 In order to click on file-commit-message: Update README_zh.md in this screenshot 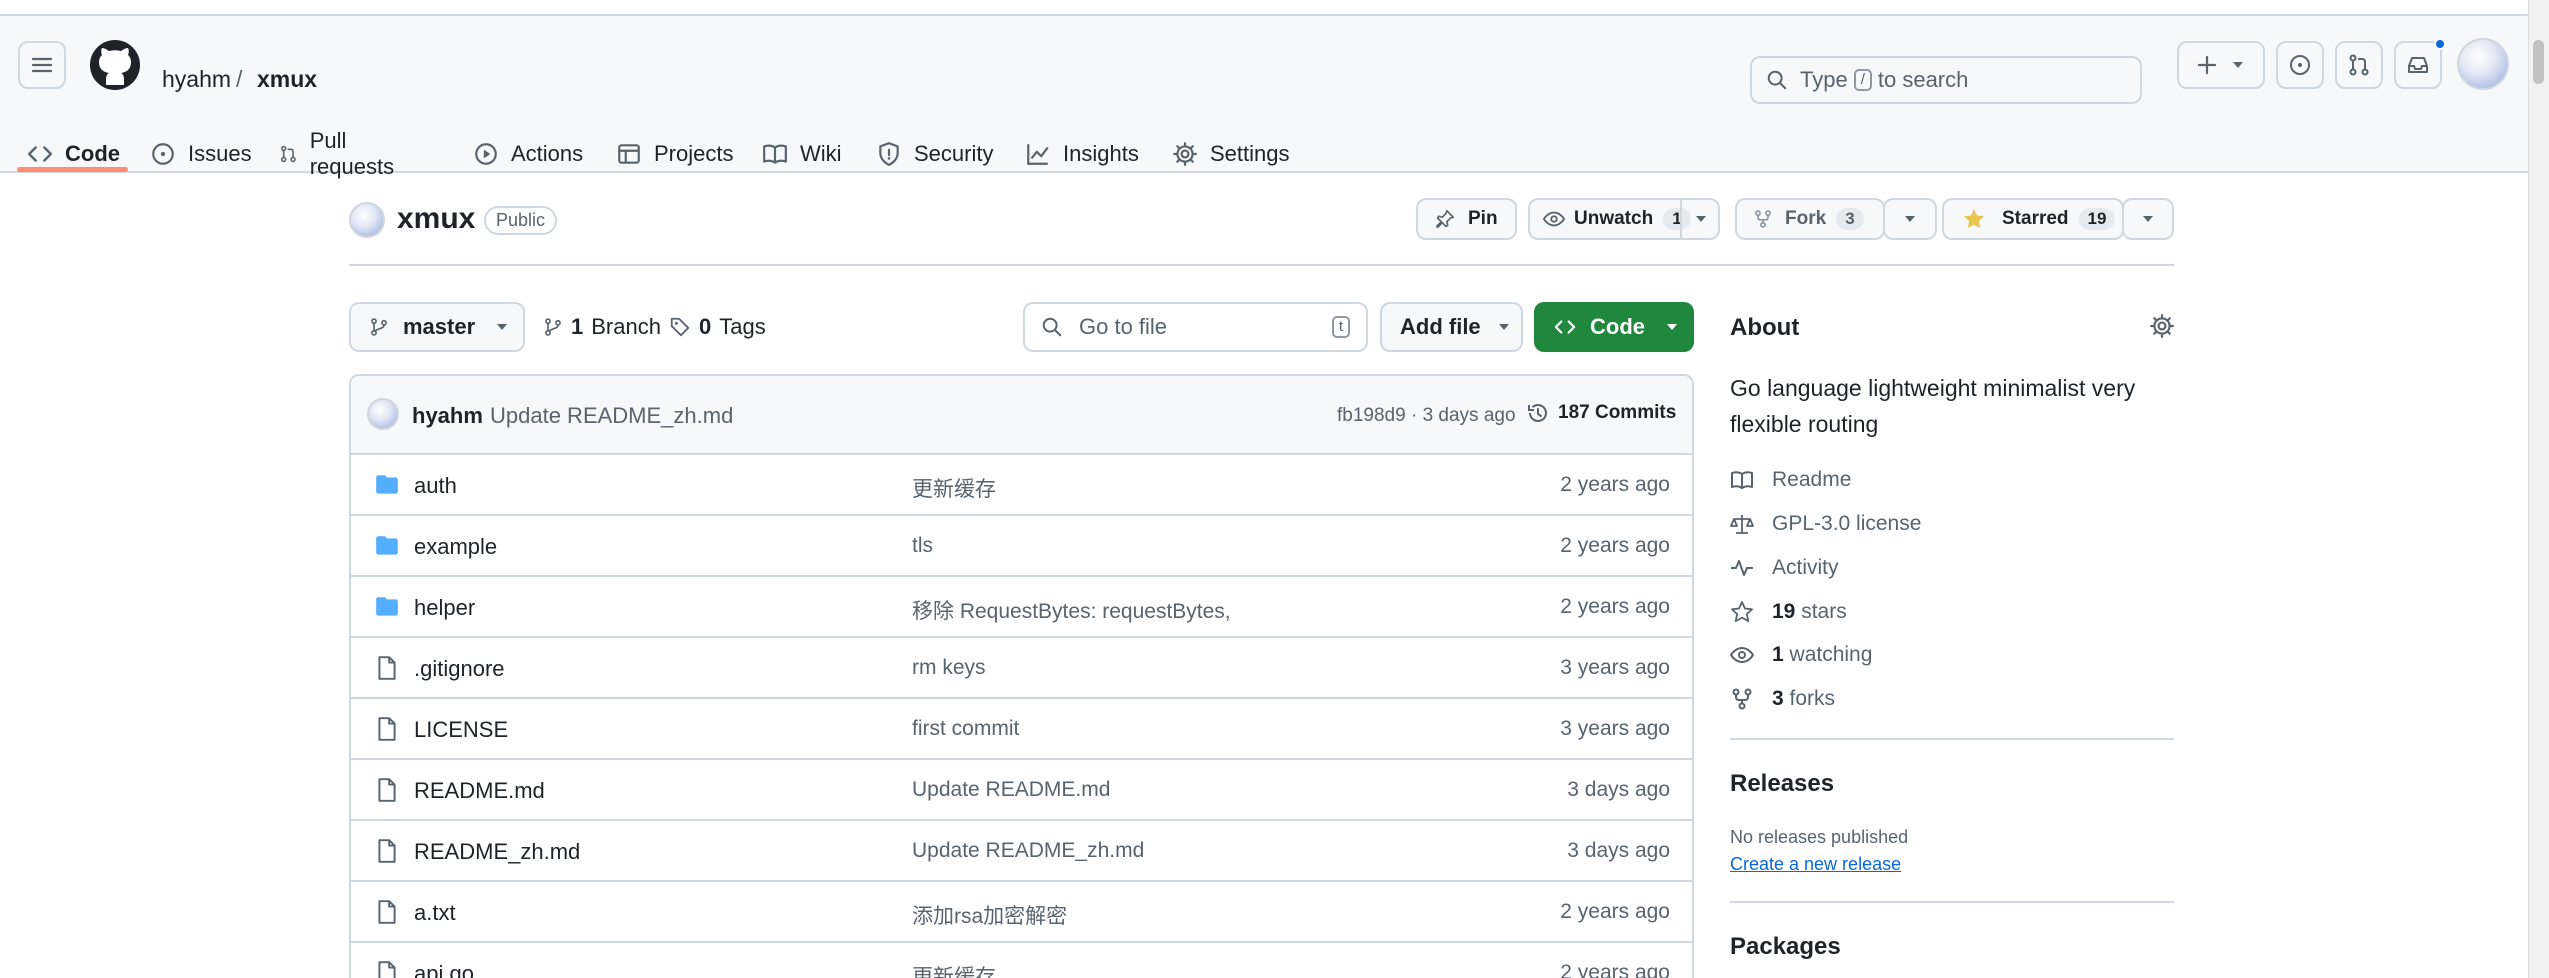, I will do `click(1028, 851)`.